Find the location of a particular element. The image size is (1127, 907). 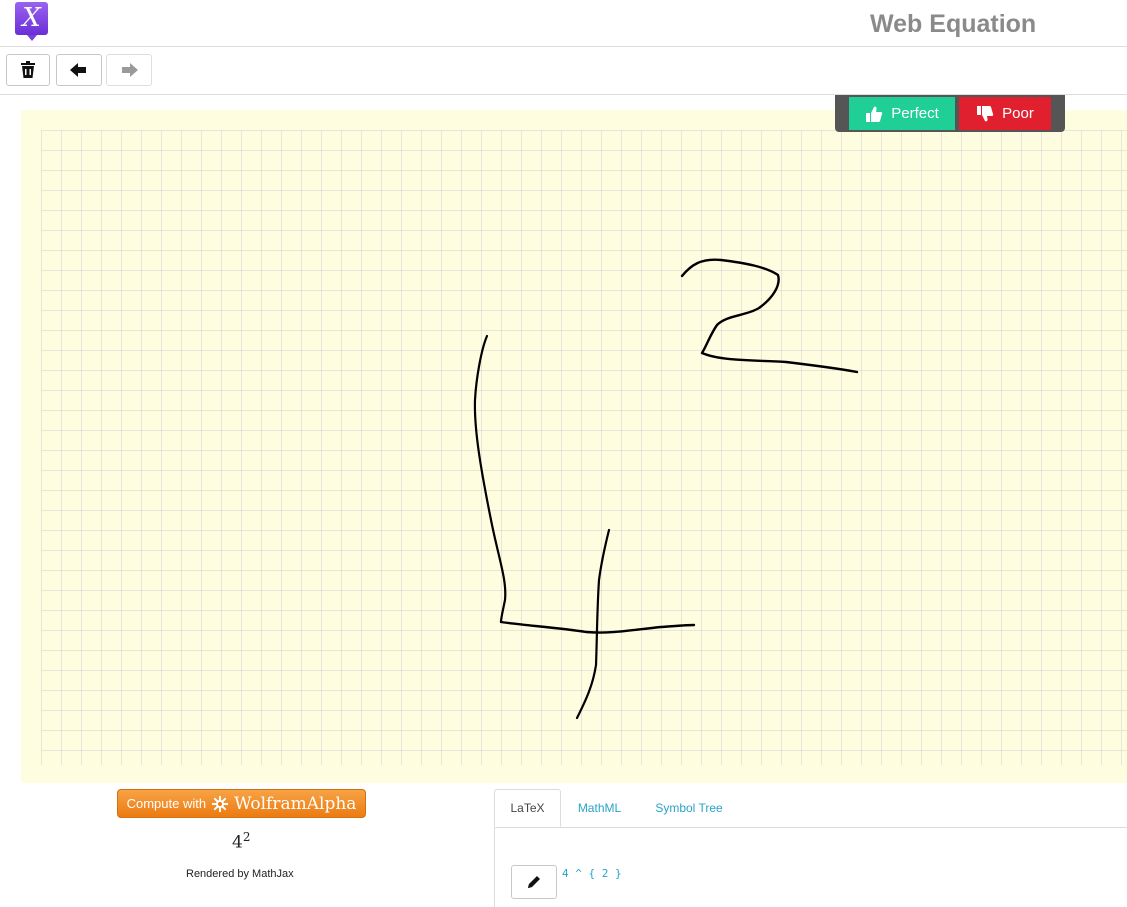

tab-symbol-tree-label: Symbol Tree is located at coordinates (689, 808).